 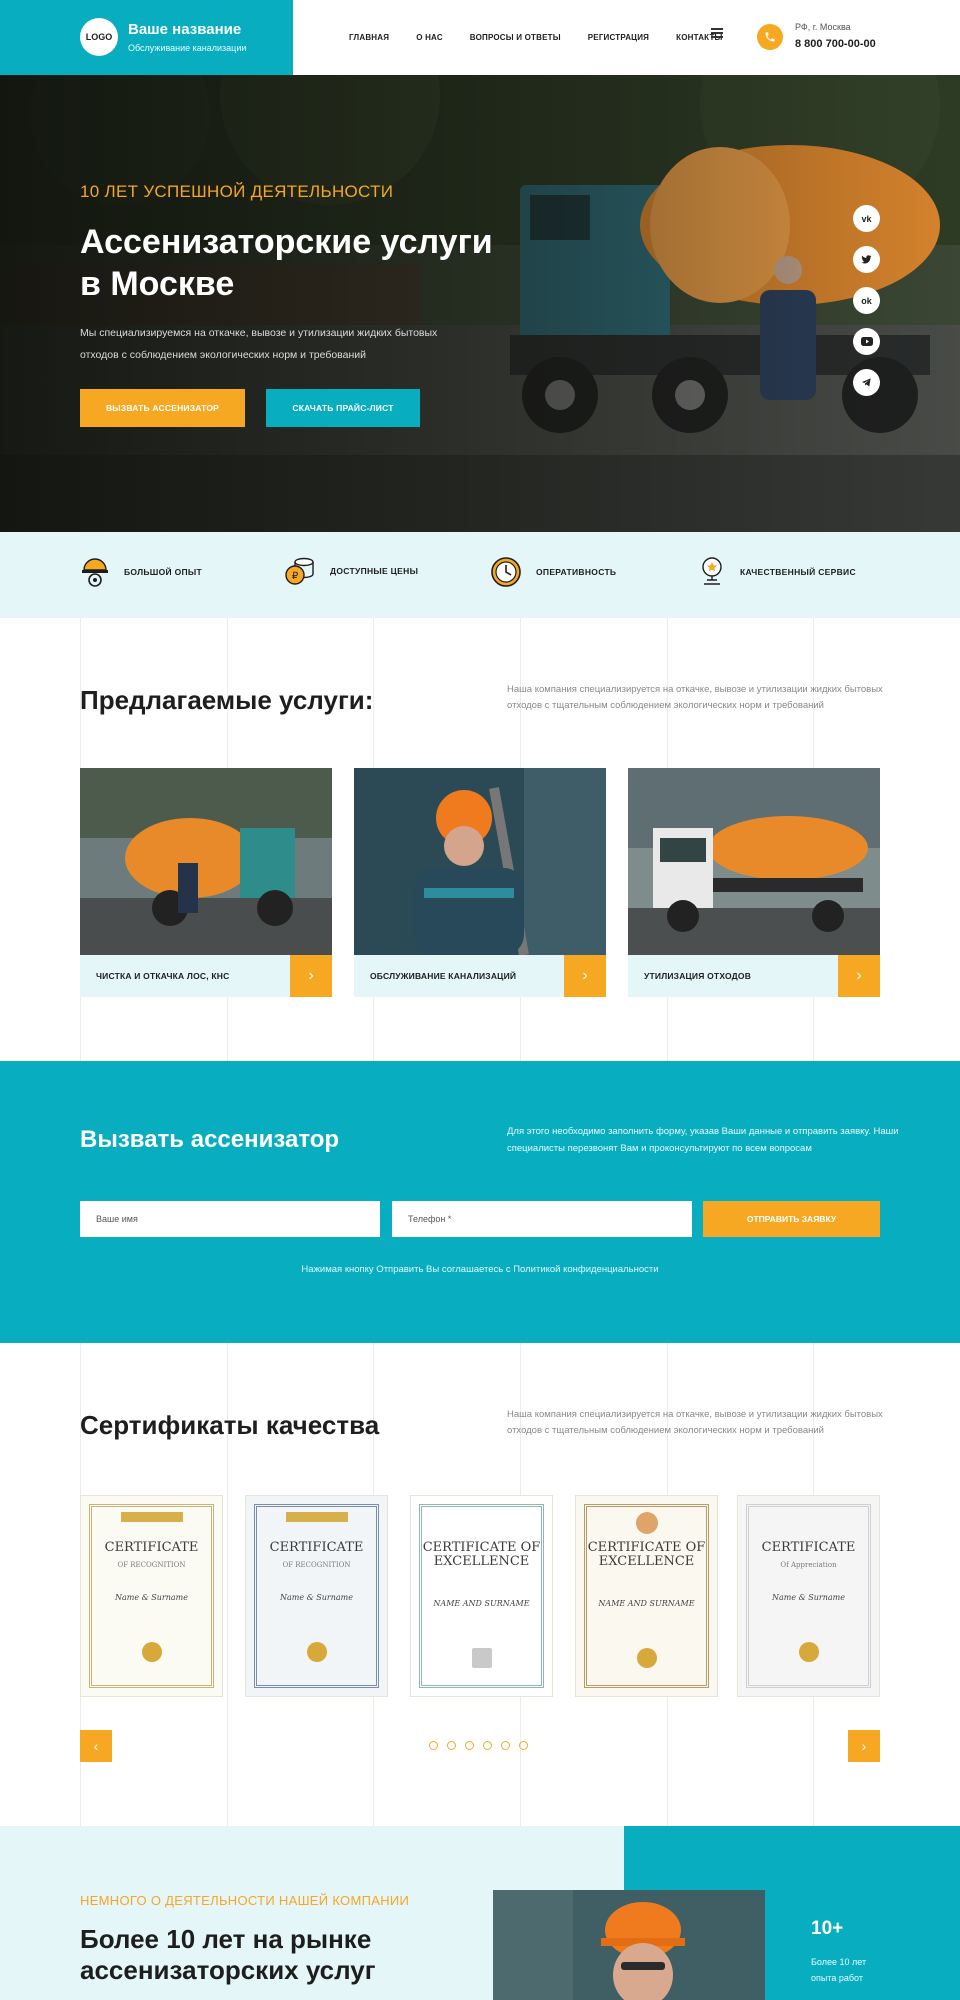 I want to click on feature-label: БОЛЬШОЙ ОПЫТ, so click(x=163, y=572).